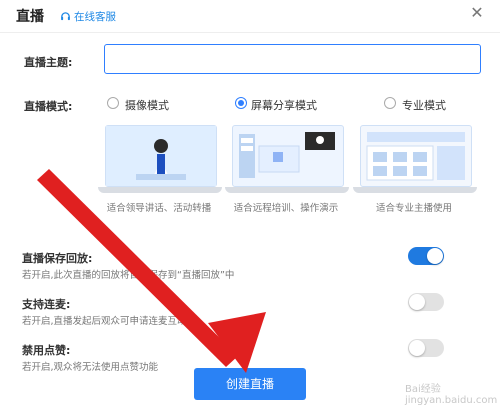 The image size is (500, 406). Describe the element at coordinates (284, 105) in the screenshot. I see `mode-option-label: 屏幕分享模式` at that location.